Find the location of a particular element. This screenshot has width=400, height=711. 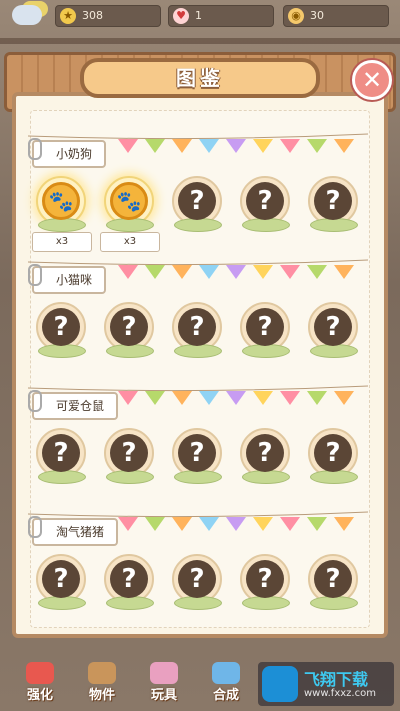

panel-title-plate: 图鉴 is located at coordinates (200, 78).